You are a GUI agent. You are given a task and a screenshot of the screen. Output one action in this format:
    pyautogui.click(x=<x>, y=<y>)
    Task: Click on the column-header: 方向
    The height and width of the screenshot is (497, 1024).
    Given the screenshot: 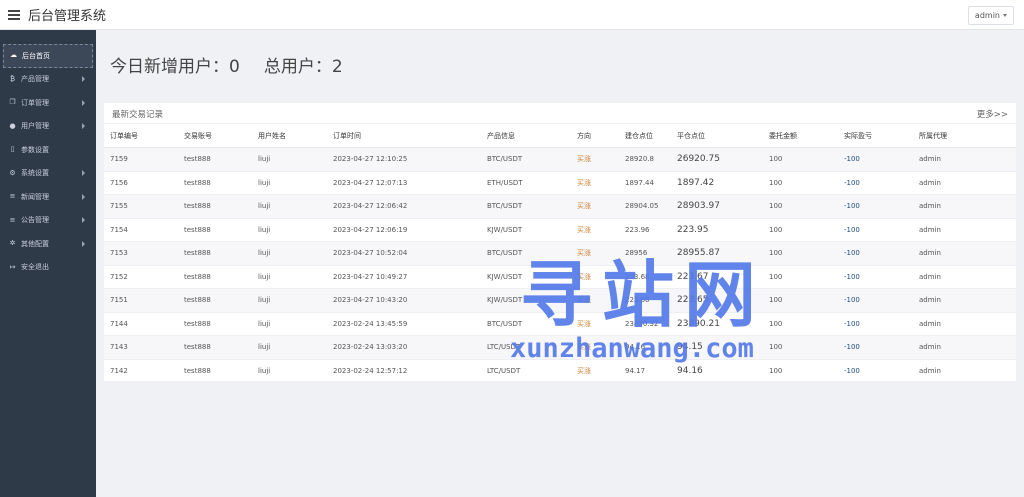 What is the action you would take?
    pyautogui.click(x=595, y=136)
    